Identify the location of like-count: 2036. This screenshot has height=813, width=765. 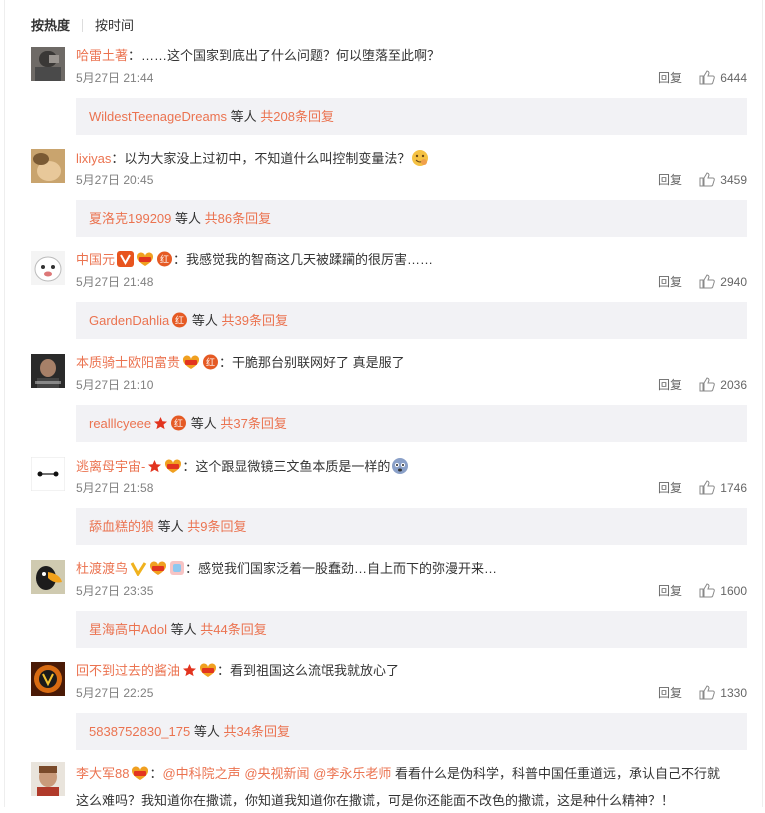
(733, 385).